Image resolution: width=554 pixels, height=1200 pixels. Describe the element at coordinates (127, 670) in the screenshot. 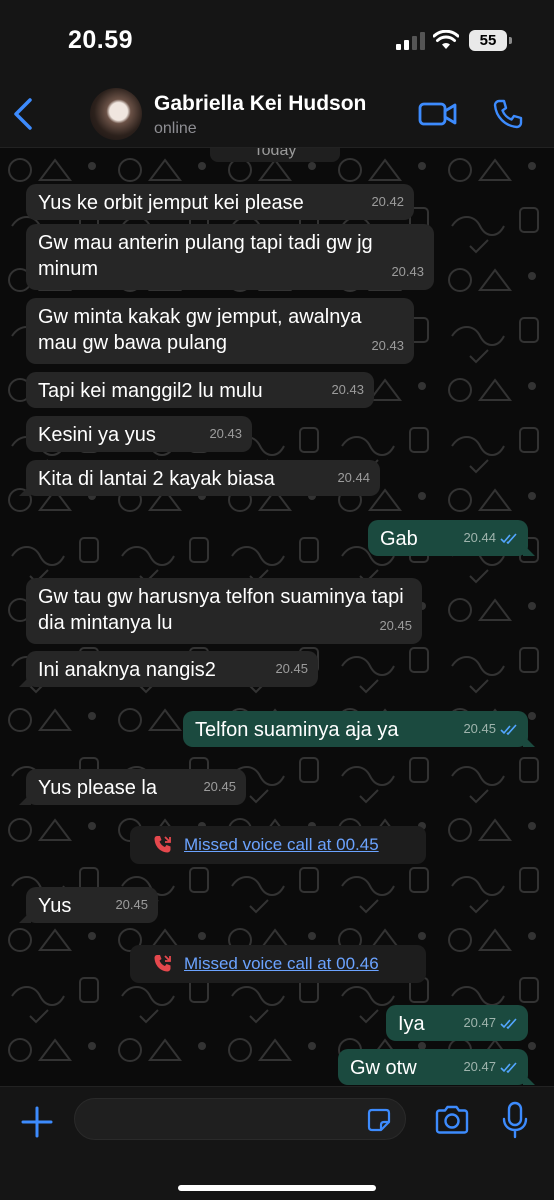

I see `message-text: Ini anaknya nangis2` at that location.